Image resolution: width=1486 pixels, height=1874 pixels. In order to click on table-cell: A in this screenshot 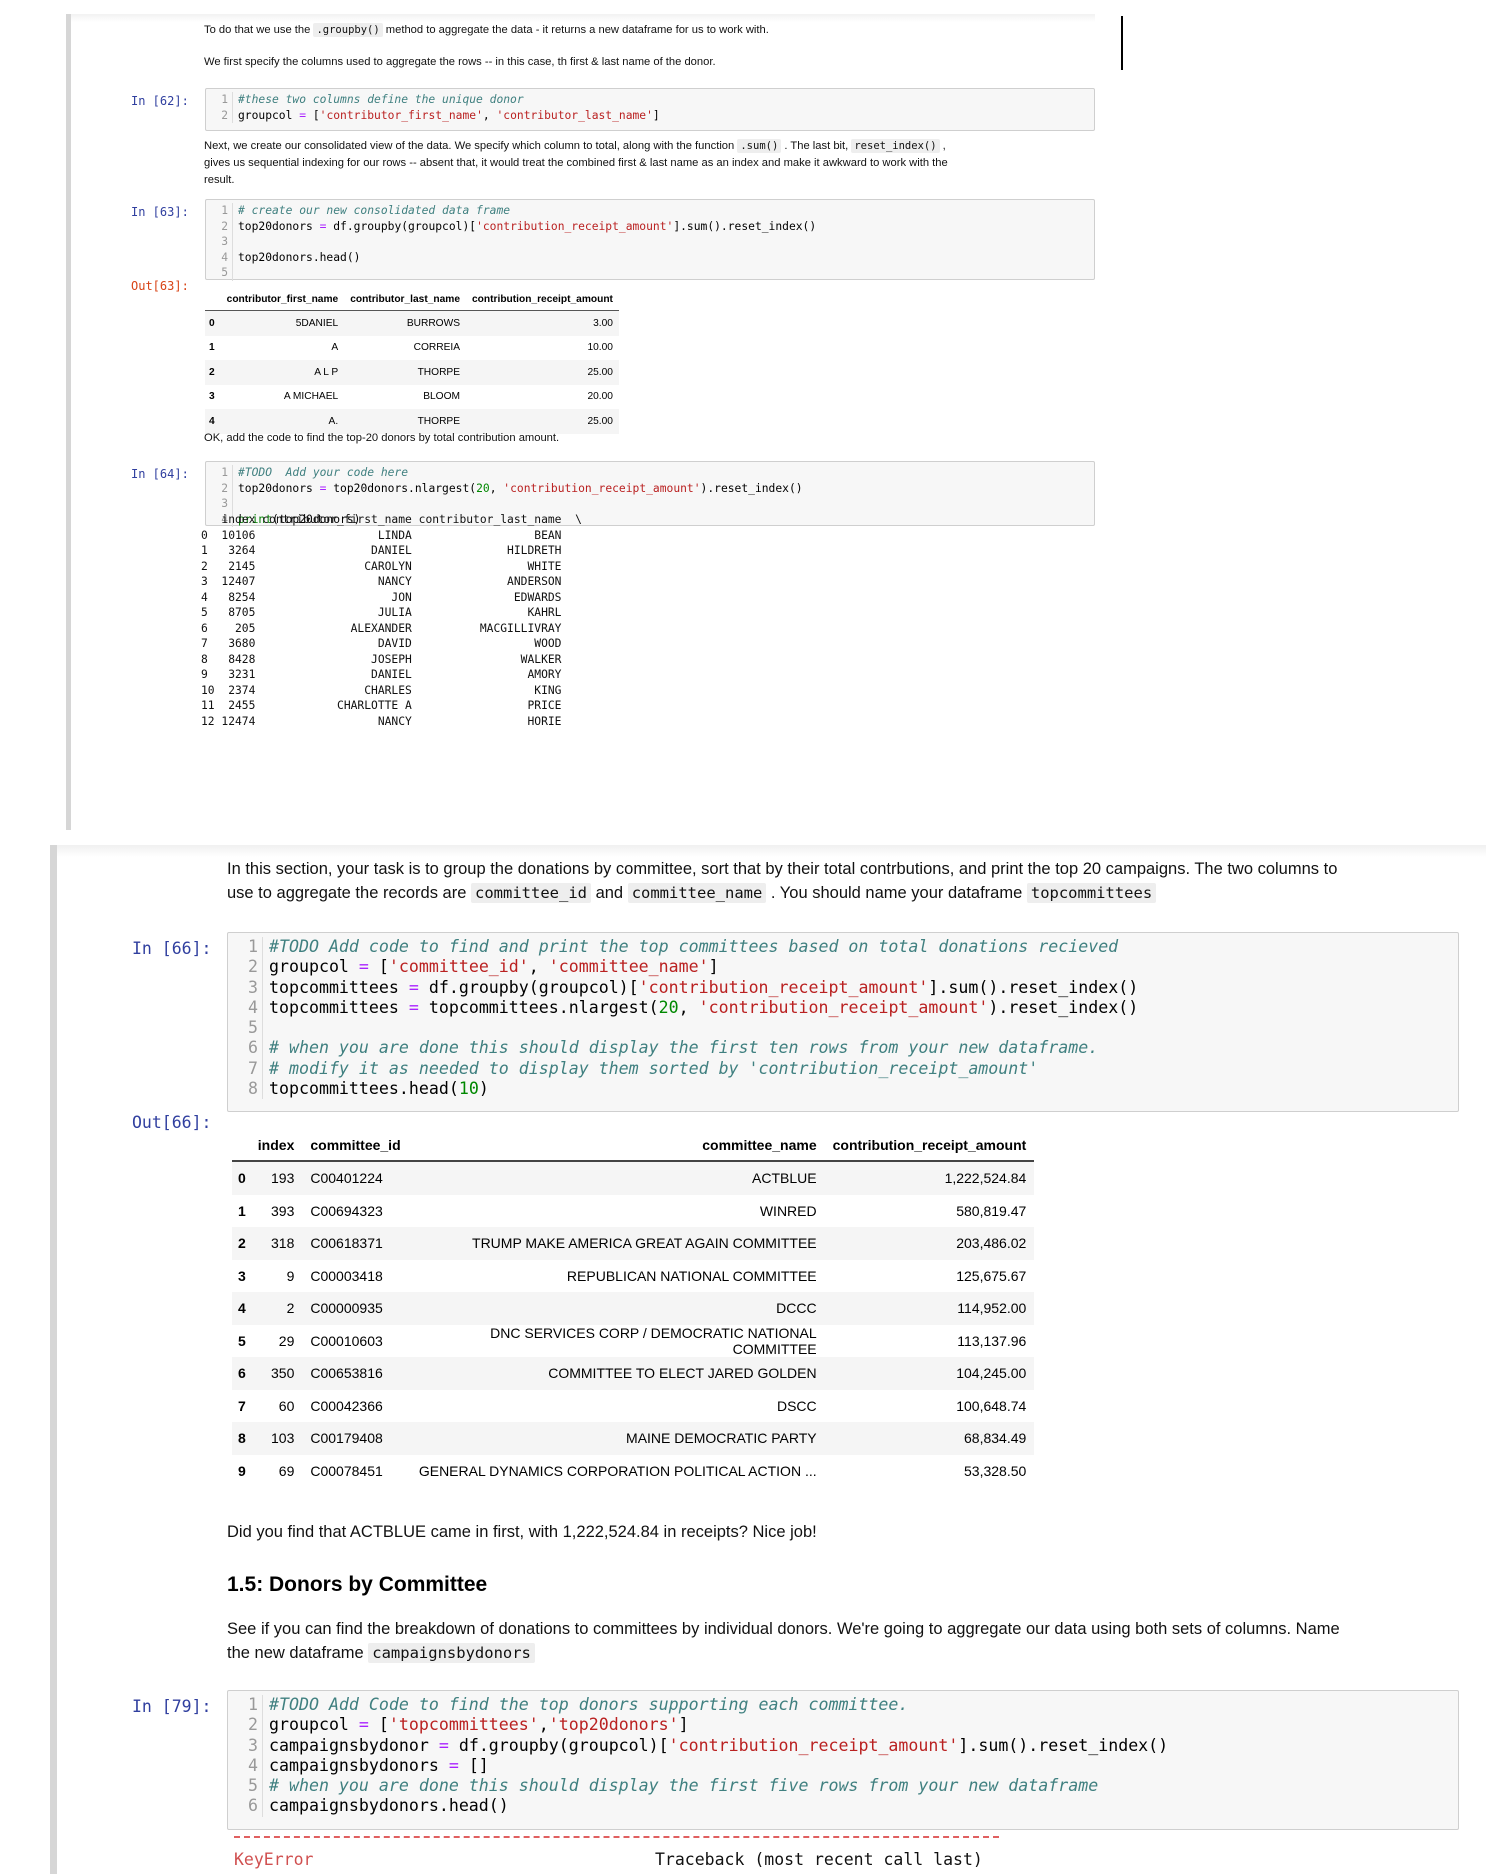, I will do `click(335, 348)`.